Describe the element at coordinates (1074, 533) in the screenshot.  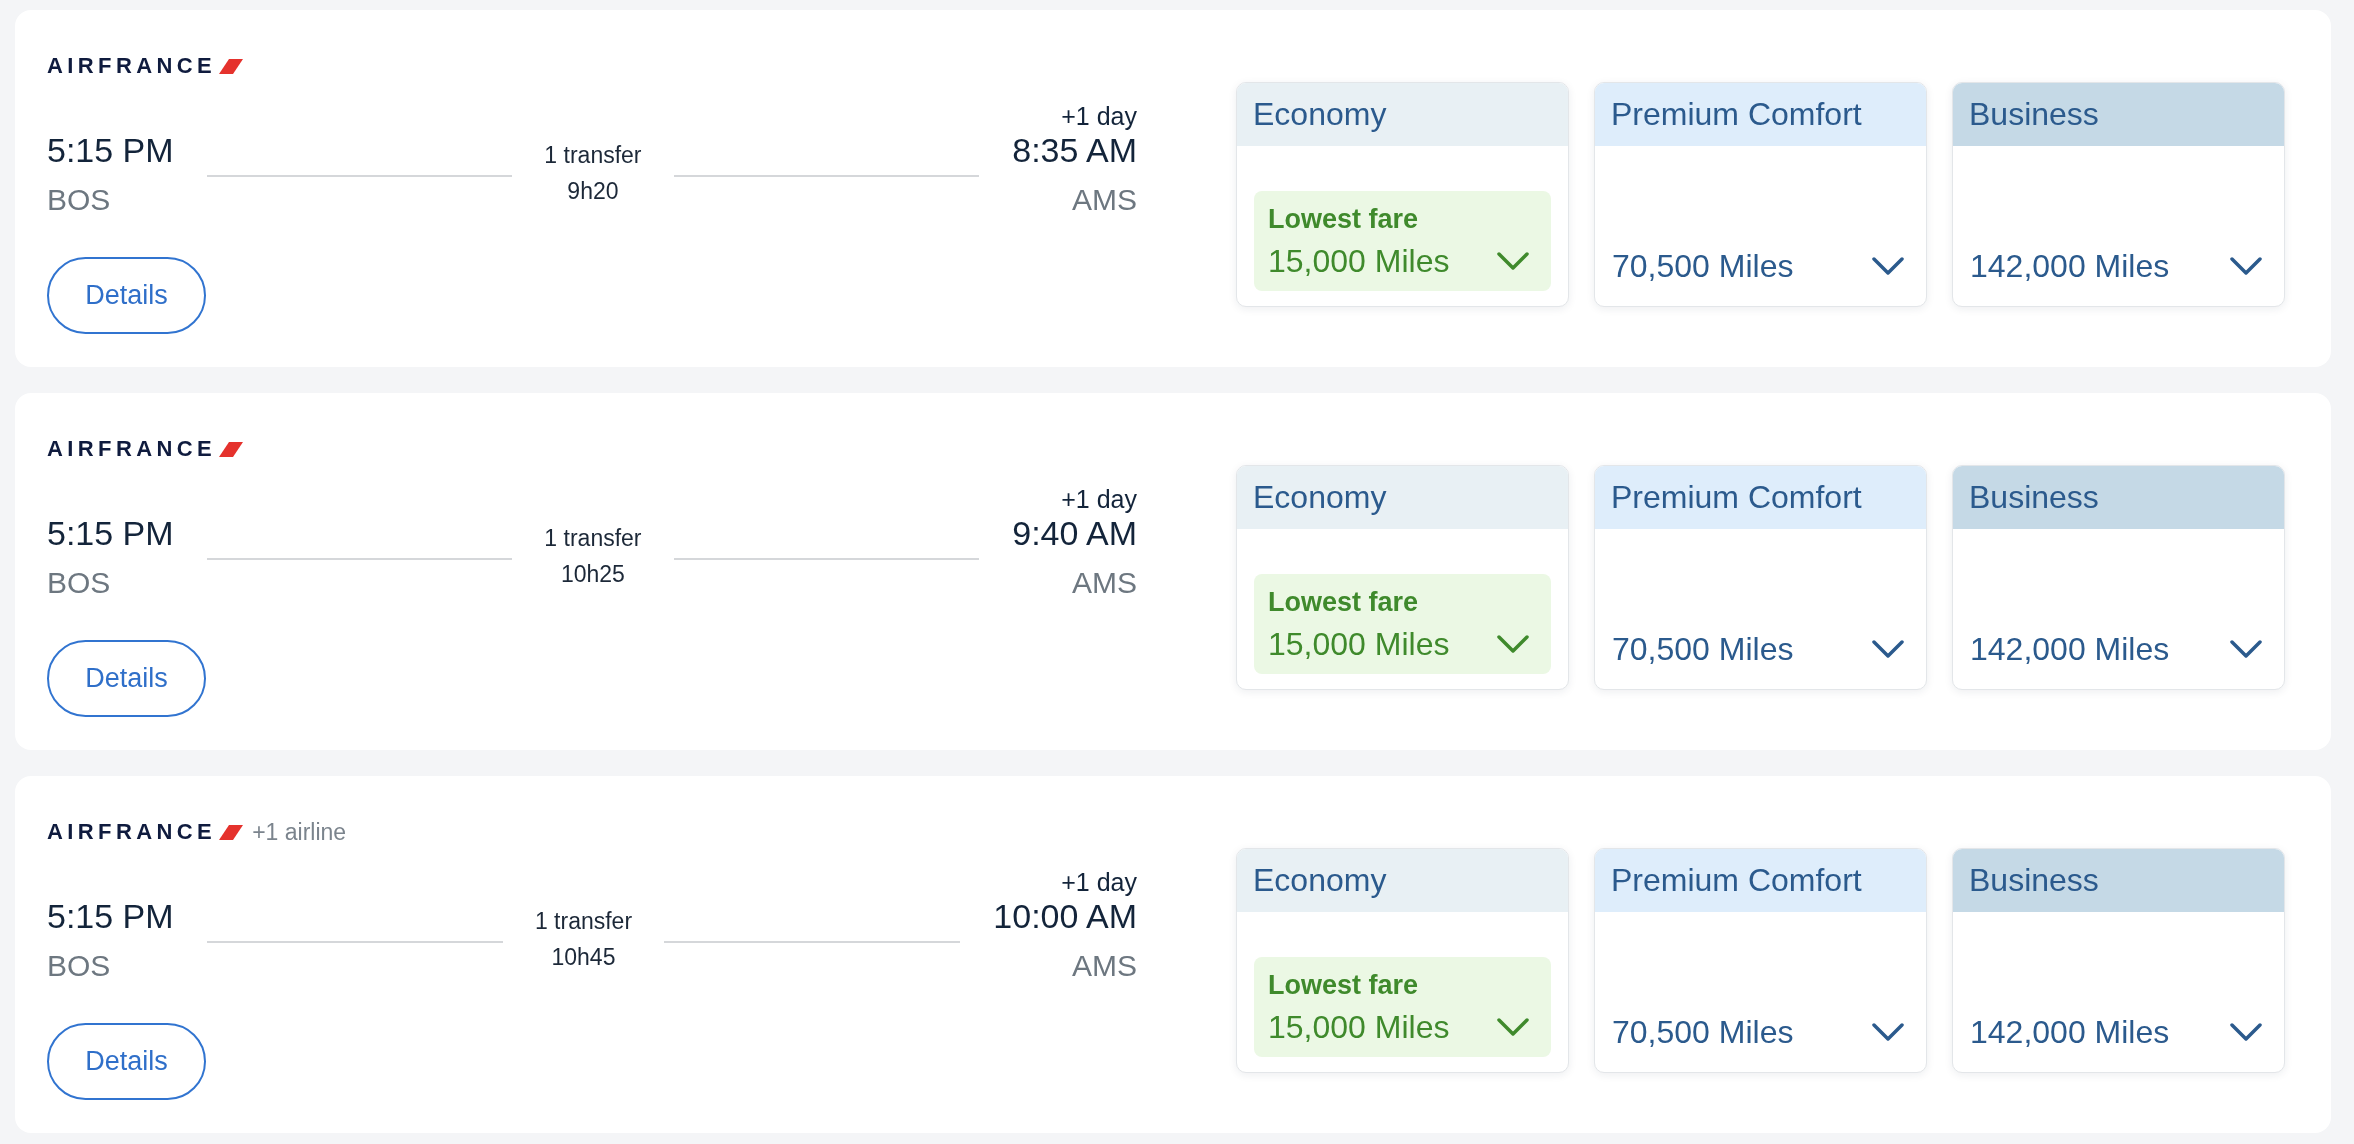
I see `arrival-time: 9:40 AM` at that location.